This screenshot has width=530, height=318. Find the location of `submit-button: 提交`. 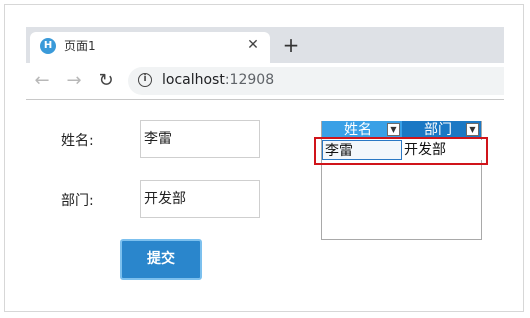

submit-button: 提交 is located at coordinates (161, 259).